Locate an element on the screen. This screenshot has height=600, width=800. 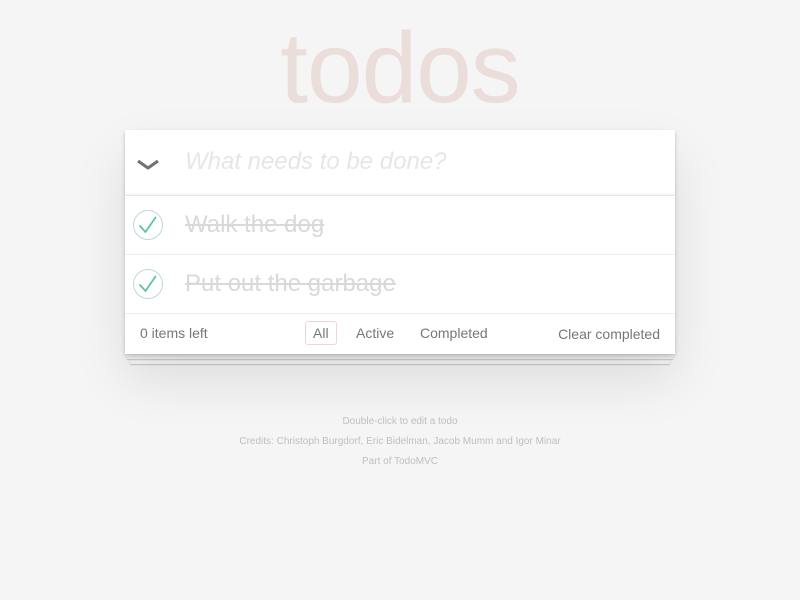
toggle-all-button is located at coordinates (148, 163).